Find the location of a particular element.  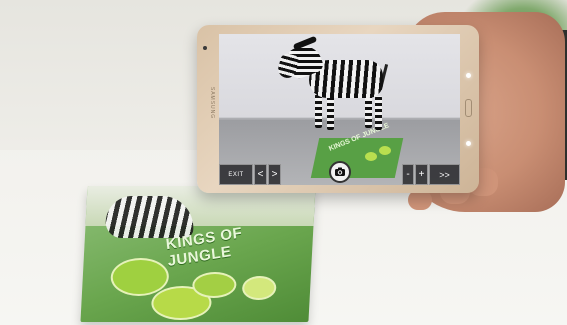

ar-toolbar: EXIT < > - + >> is located at coordinates (339, 173).